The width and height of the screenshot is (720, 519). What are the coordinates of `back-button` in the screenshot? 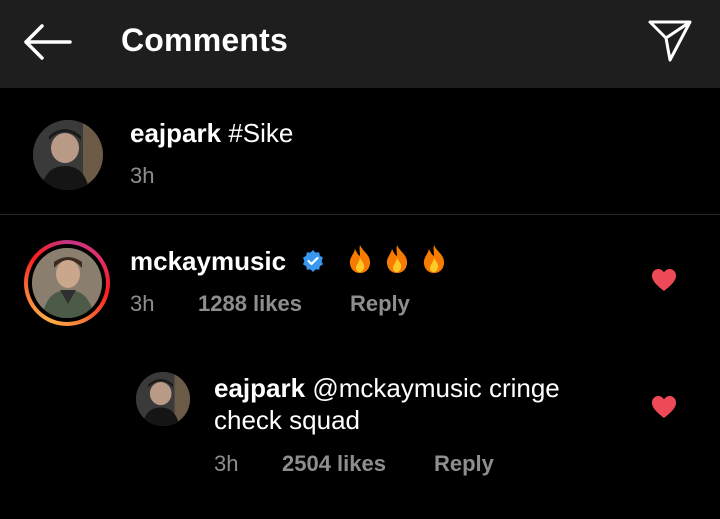 It's located at (46, 42).